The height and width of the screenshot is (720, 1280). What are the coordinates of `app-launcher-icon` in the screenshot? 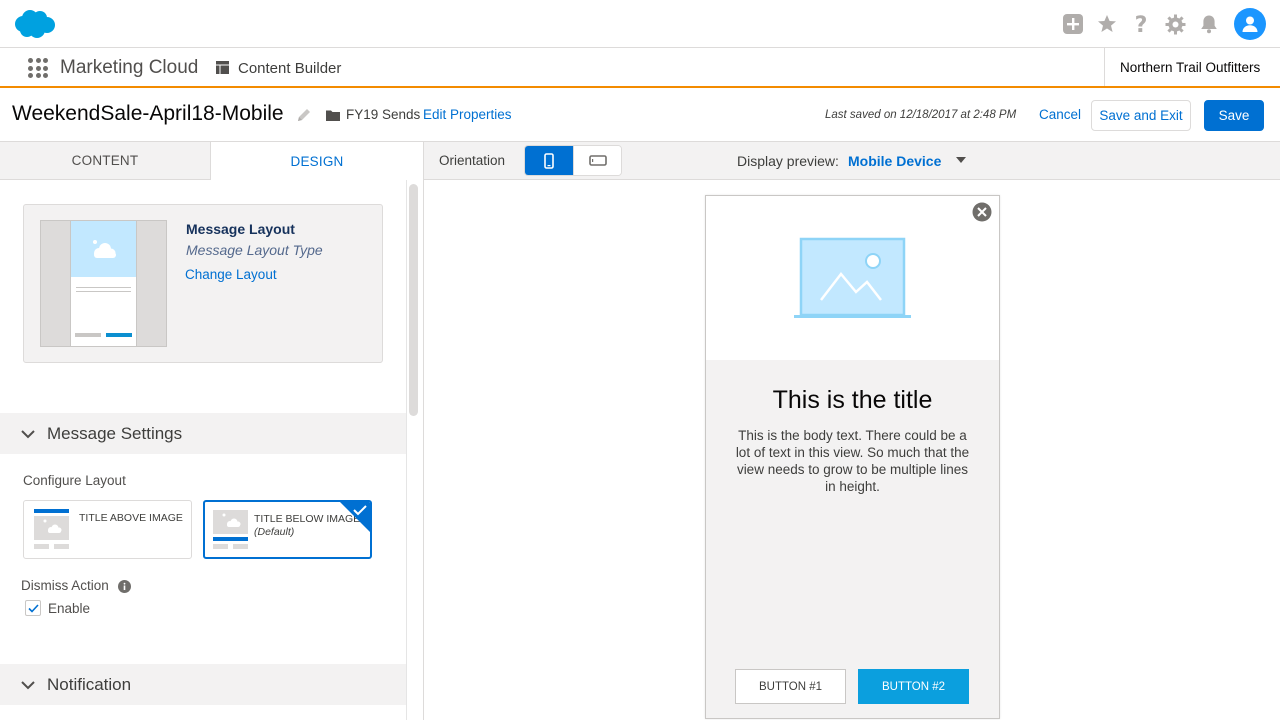 It's located at (38, 68).